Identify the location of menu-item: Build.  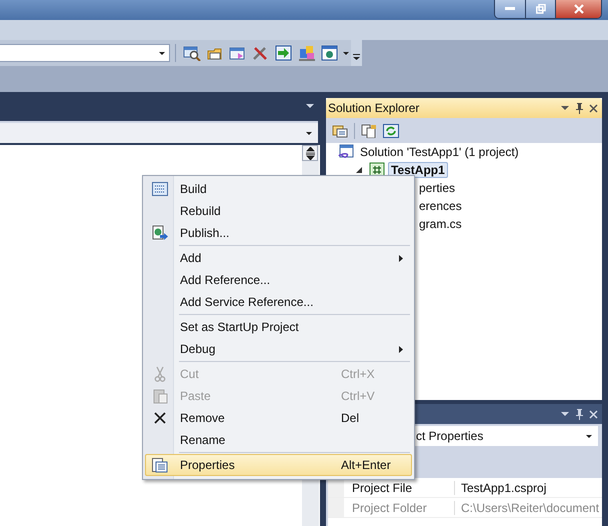
(278, 189).